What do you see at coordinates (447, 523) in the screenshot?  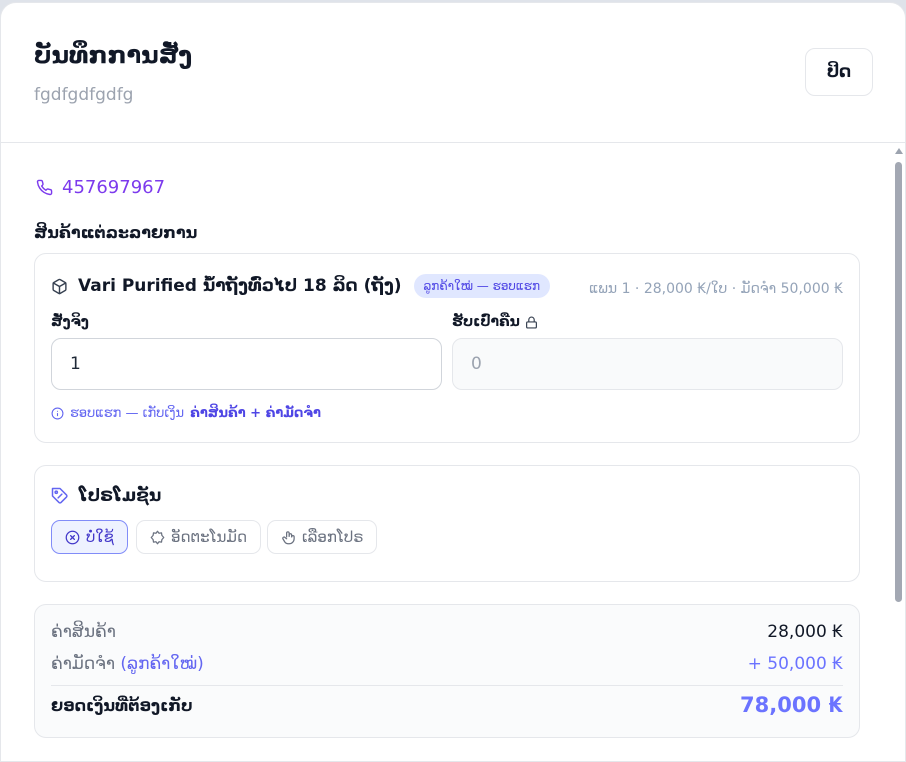 I see `promotion-card: ໂປຣໂມຊັນ ບໍ່ໃຊ້ ອັດຕະໂນມັດ ເລືອກໂປຣ` at bounding box center [447, 523].